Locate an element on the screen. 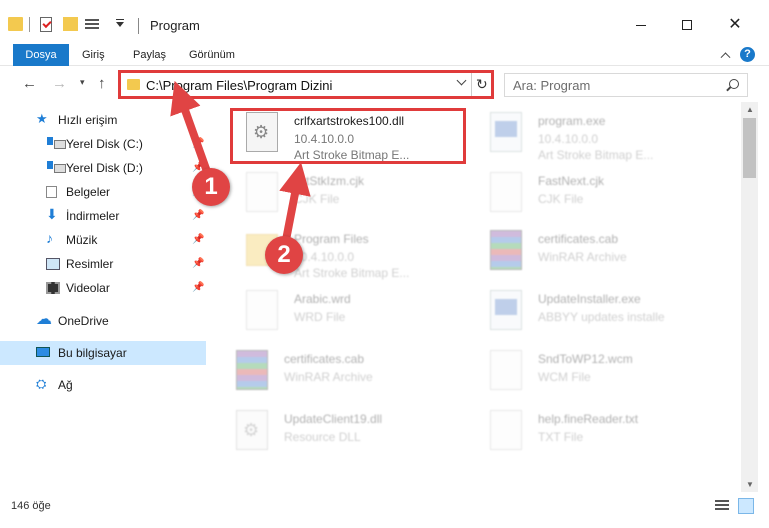 This screenshot has width=769, height=528. search-input is located at coordinates (613, 85).